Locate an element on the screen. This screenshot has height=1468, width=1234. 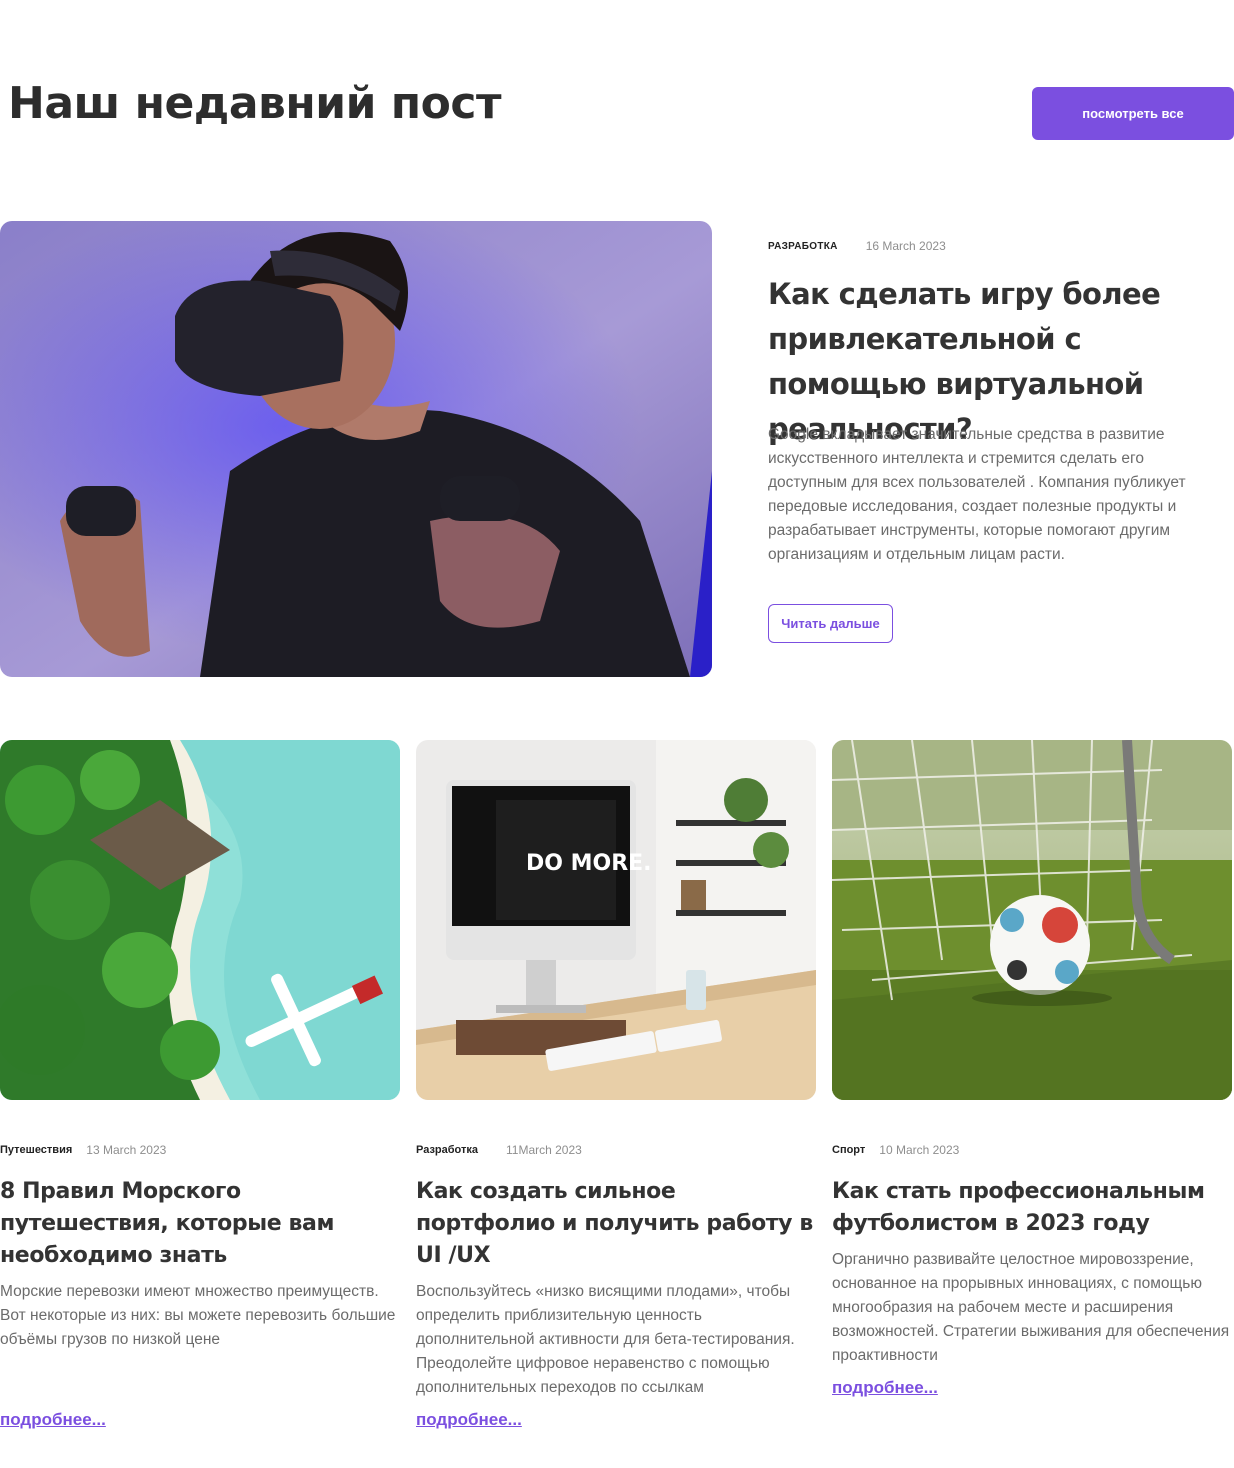
post-card-date: 10 March 2023 is located at coordinates (919, 1150).